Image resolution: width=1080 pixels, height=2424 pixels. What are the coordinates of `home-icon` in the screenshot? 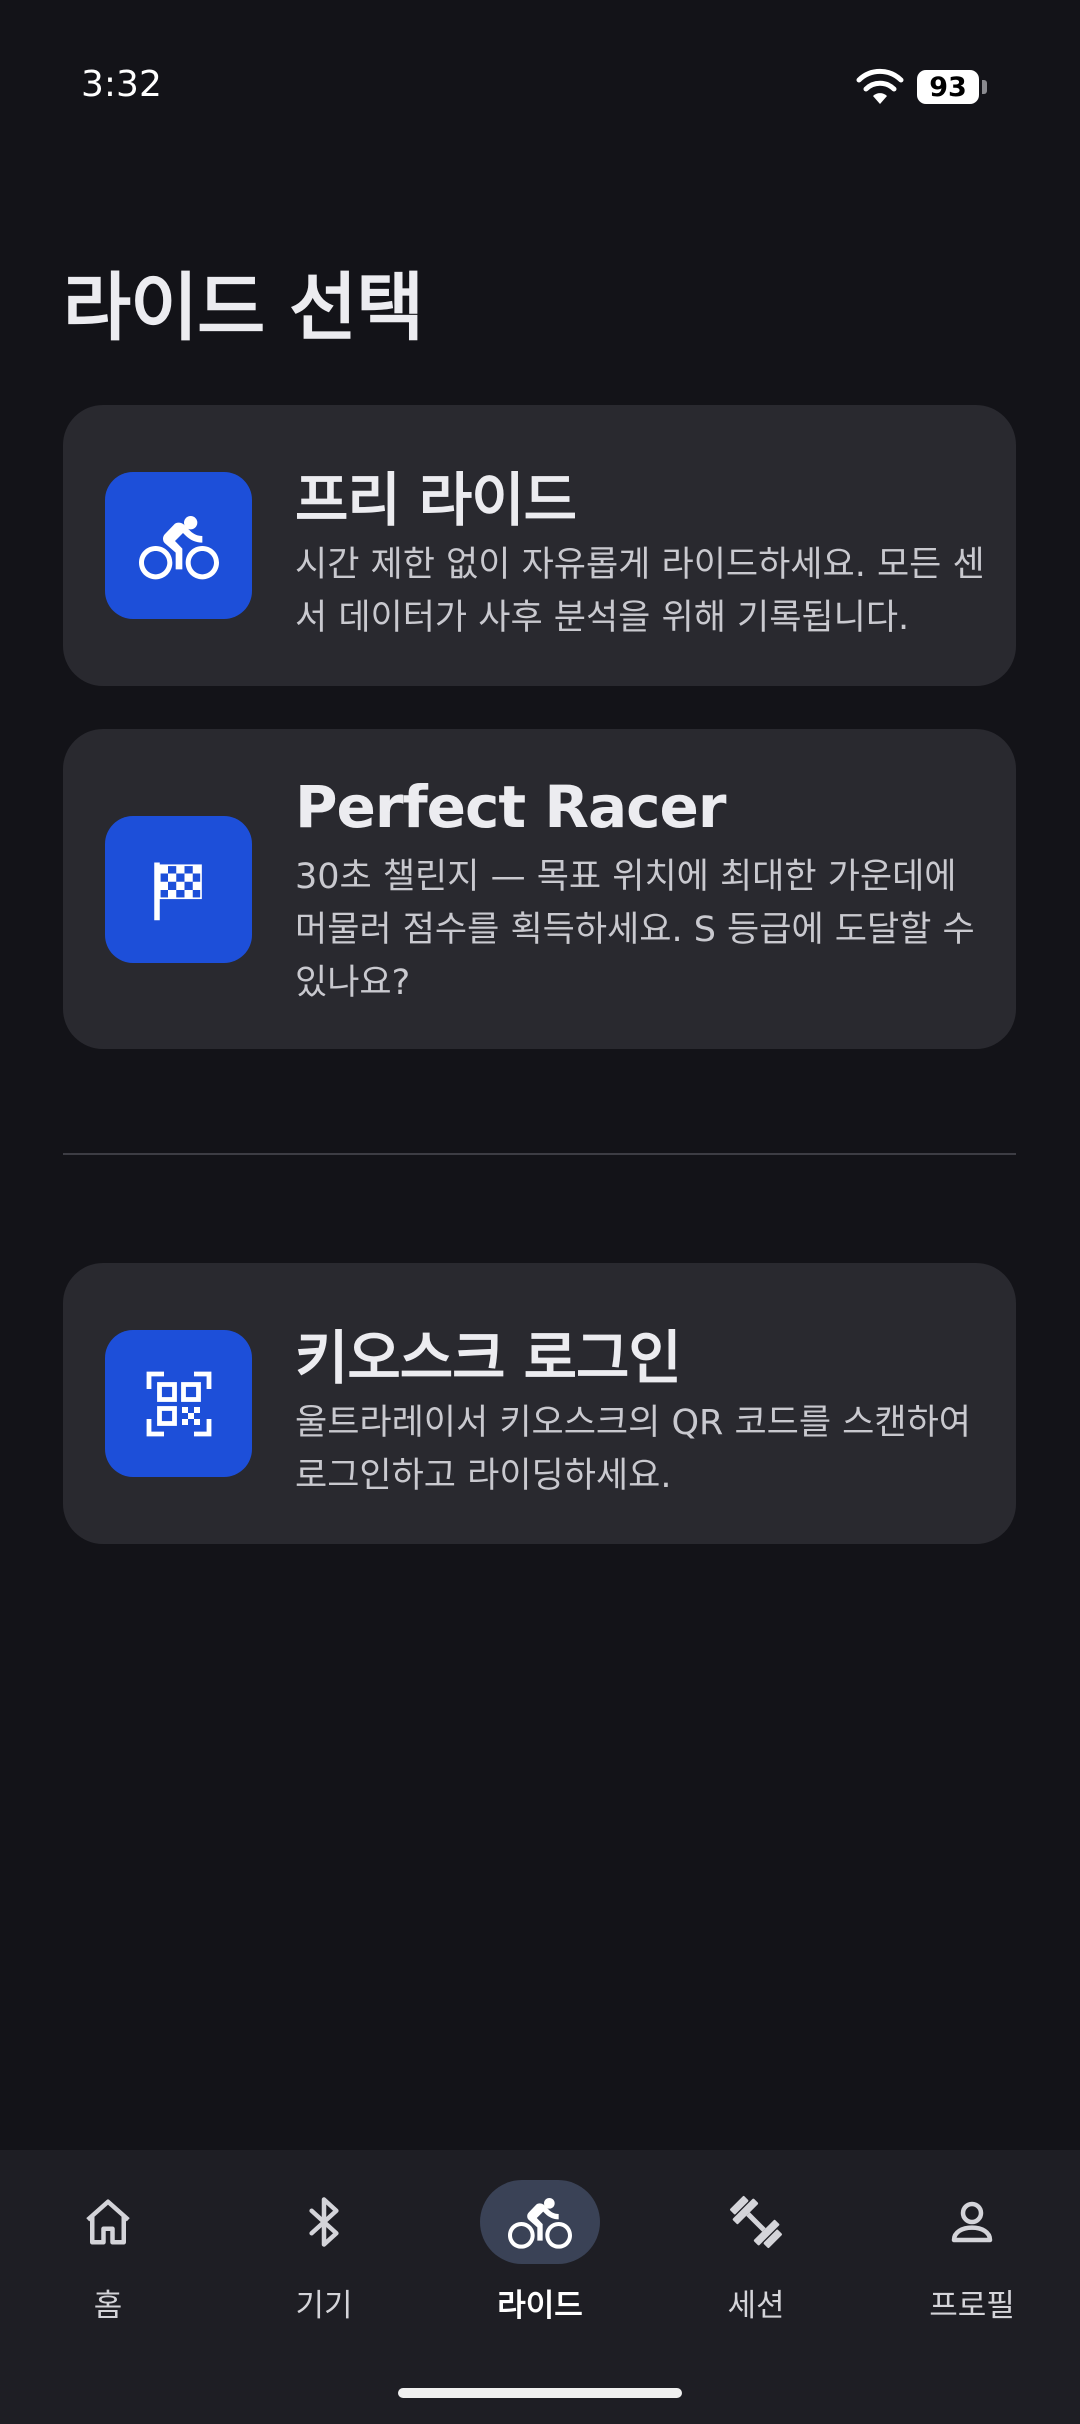 It's located at (108, 2222).